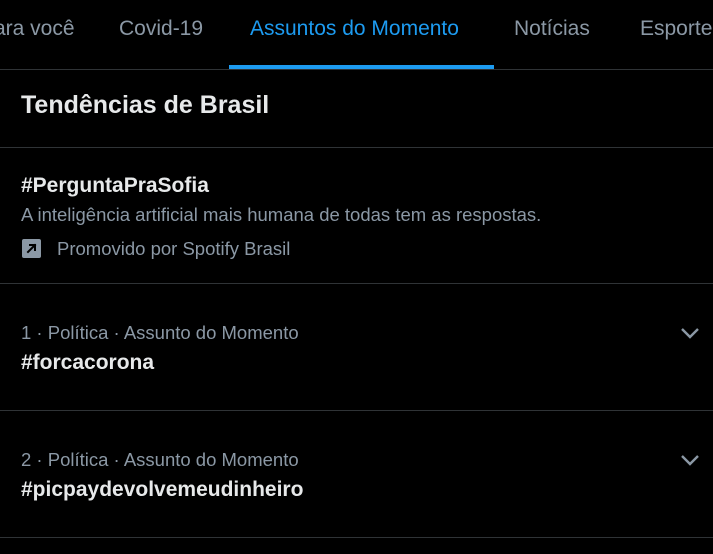 This screenshot has height=554, width=713. What do you see at coordinates (160, 459) in the screenshot?
I see `trend-meta: 2 · Política · Assunto do Momento` at bounding box center [160, 459].